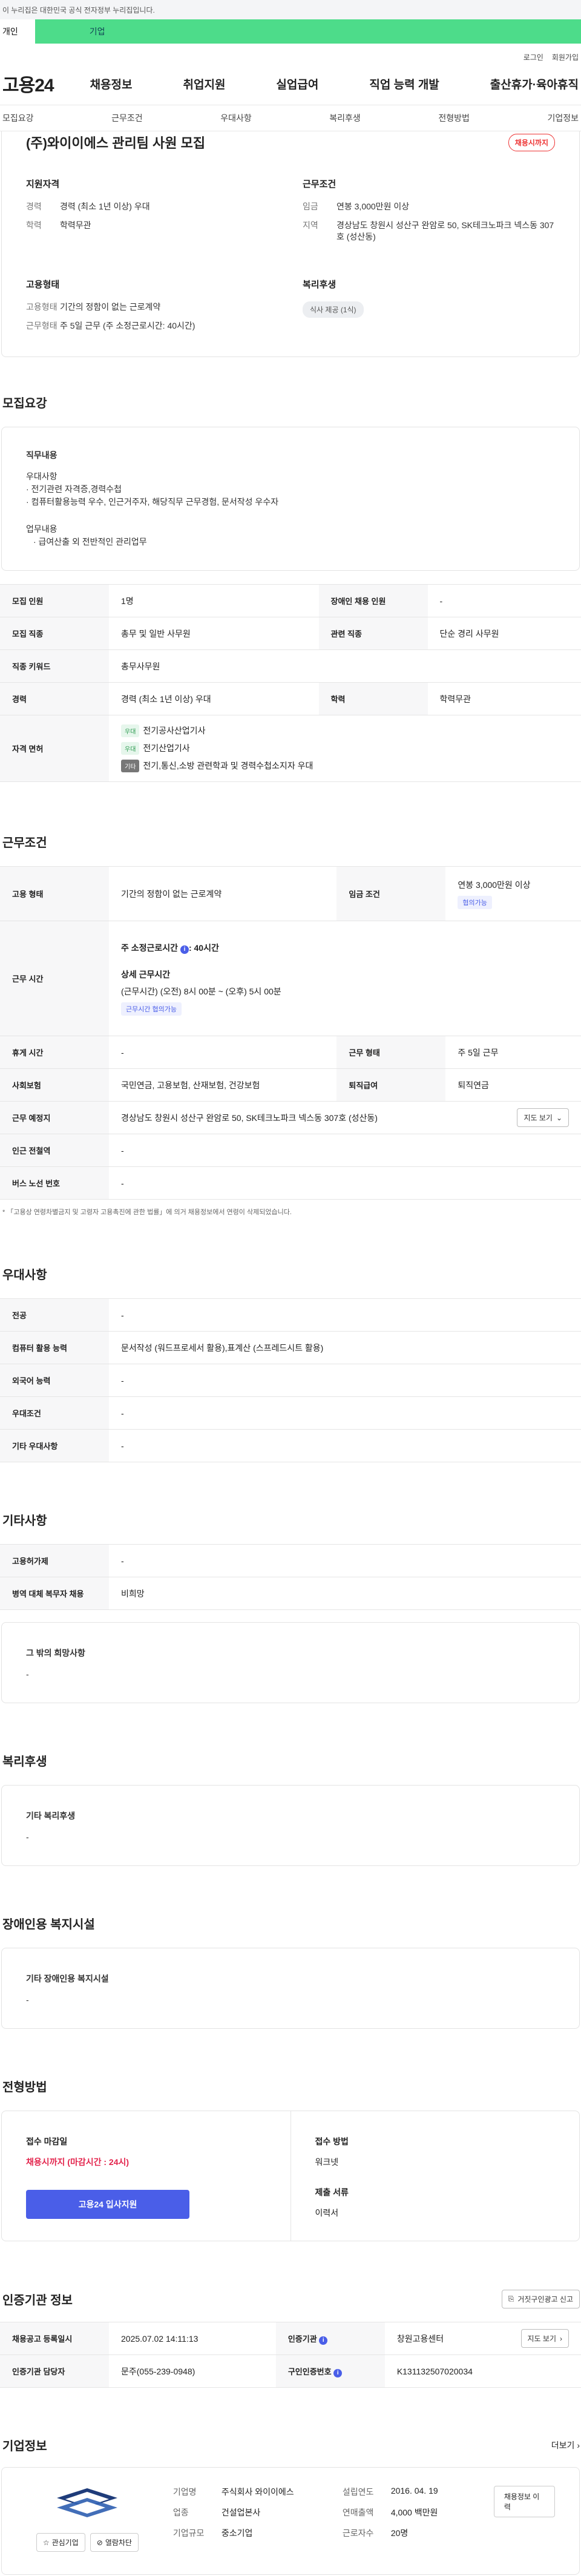  I want to click on table-value: 비희망, so click(345, 1594).